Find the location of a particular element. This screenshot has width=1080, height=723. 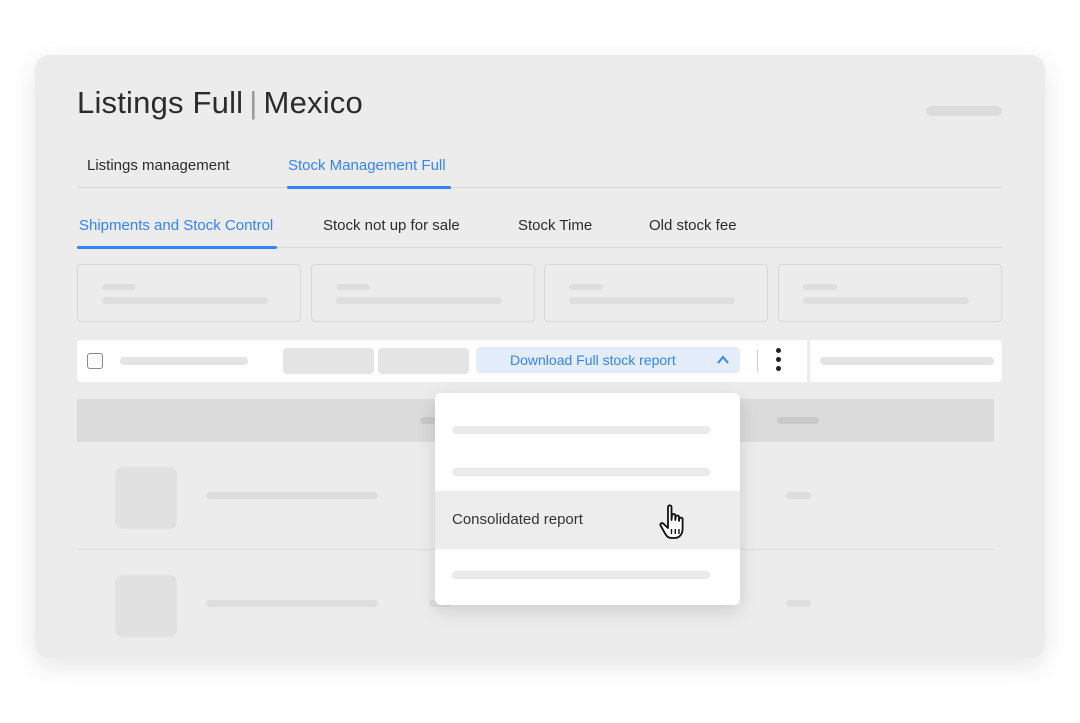

menu-item-label: Consolidated report is located at coordinates (517, 519).